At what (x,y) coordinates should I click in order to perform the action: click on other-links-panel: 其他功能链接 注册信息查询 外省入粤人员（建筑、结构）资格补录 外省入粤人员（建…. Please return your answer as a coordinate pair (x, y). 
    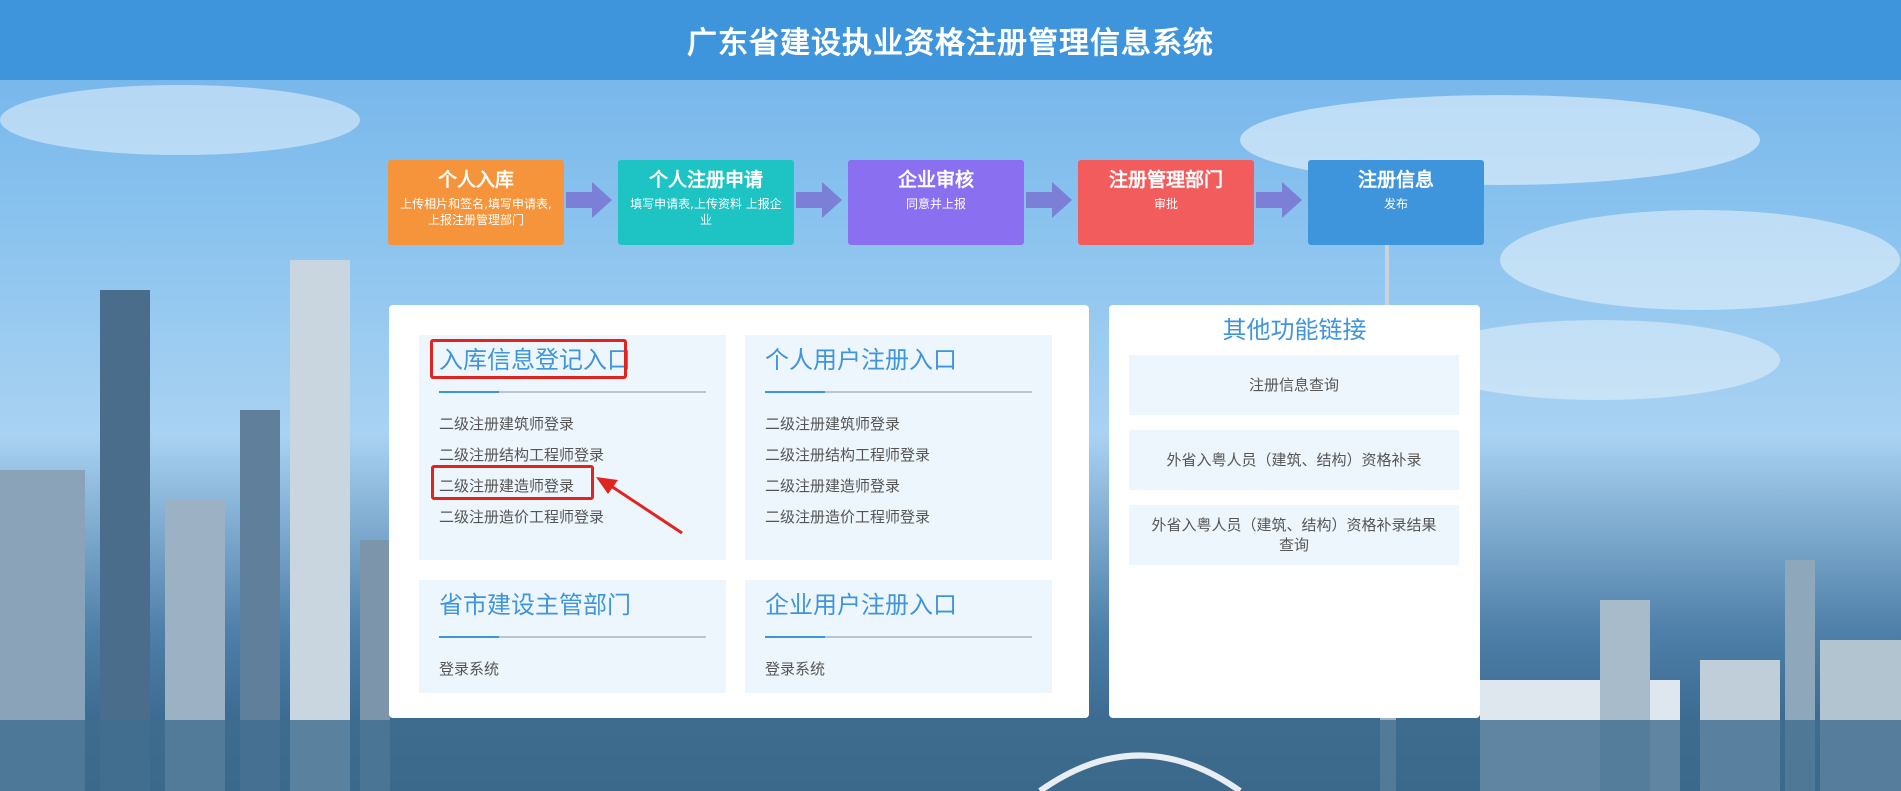
    Looking at the image, I should click on (1294, 511).